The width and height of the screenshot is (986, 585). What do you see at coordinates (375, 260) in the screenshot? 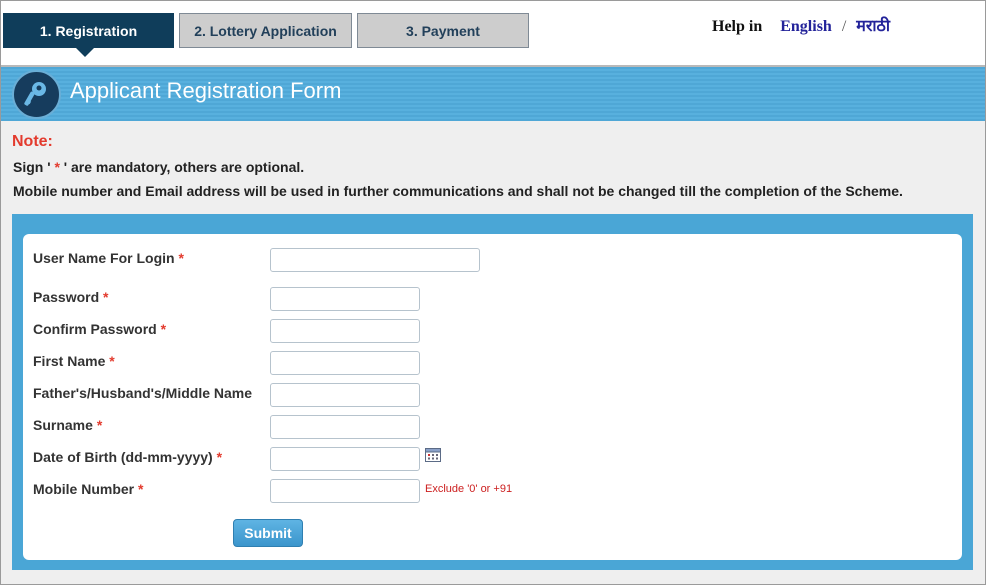
I see `username-input` at bounding box center [375, 260].